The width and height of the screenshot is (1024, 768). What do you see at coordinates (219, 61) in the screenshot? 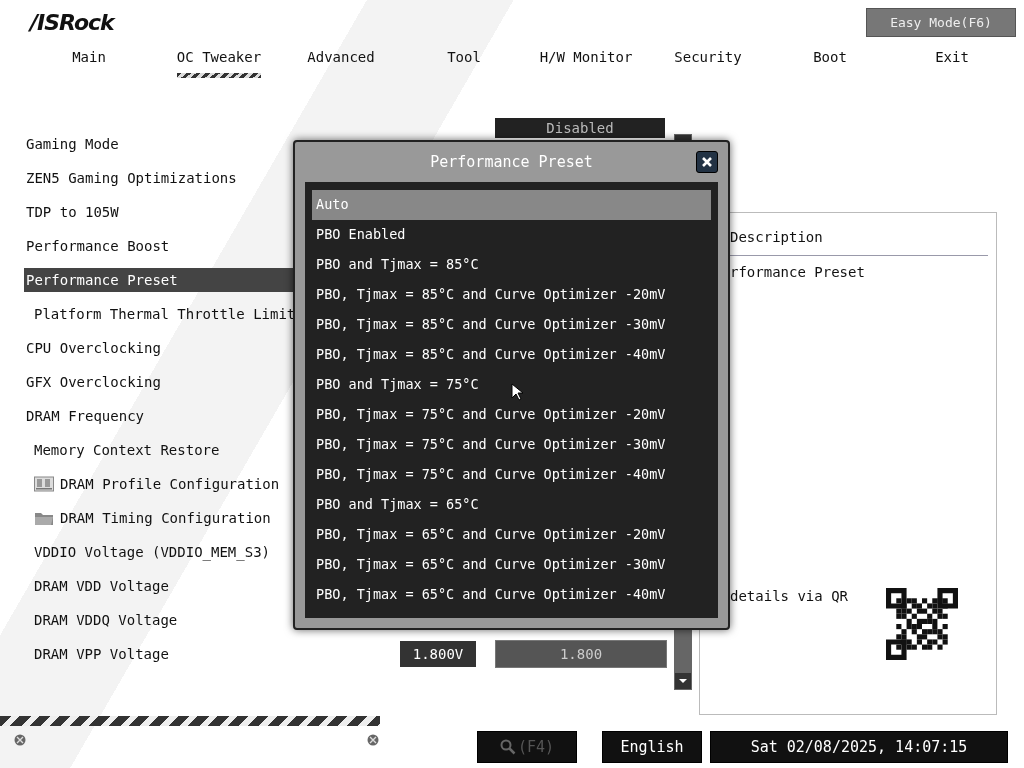
I see `menu-tab: OC Tweaker` at bounding box center [219, 61].